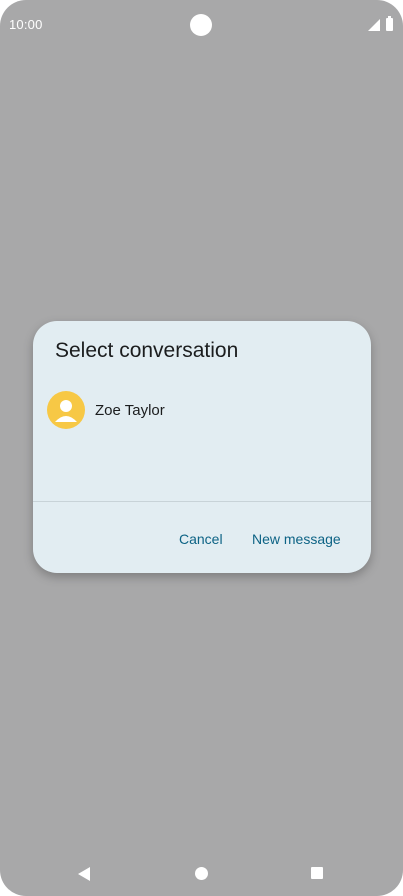 This screenshot has height=896, width=403. I want to click on navigation-bar, so click(201, 874).